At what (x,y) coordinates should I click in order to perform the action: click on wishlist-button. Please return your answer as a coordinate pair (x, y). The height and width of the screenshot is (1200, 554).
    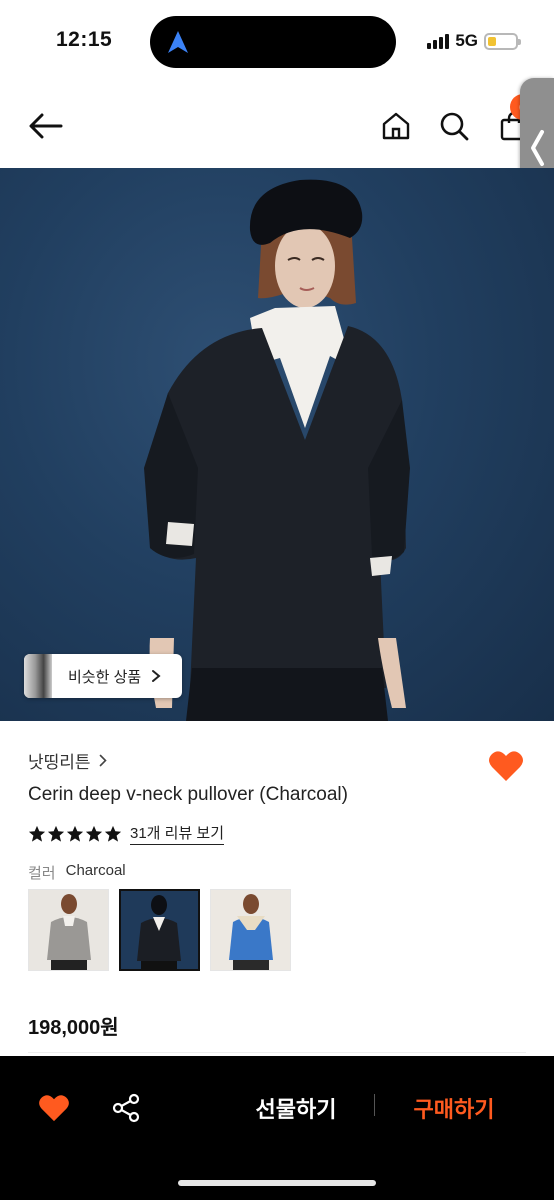
    Looking at the image, I should click on (506, 766).